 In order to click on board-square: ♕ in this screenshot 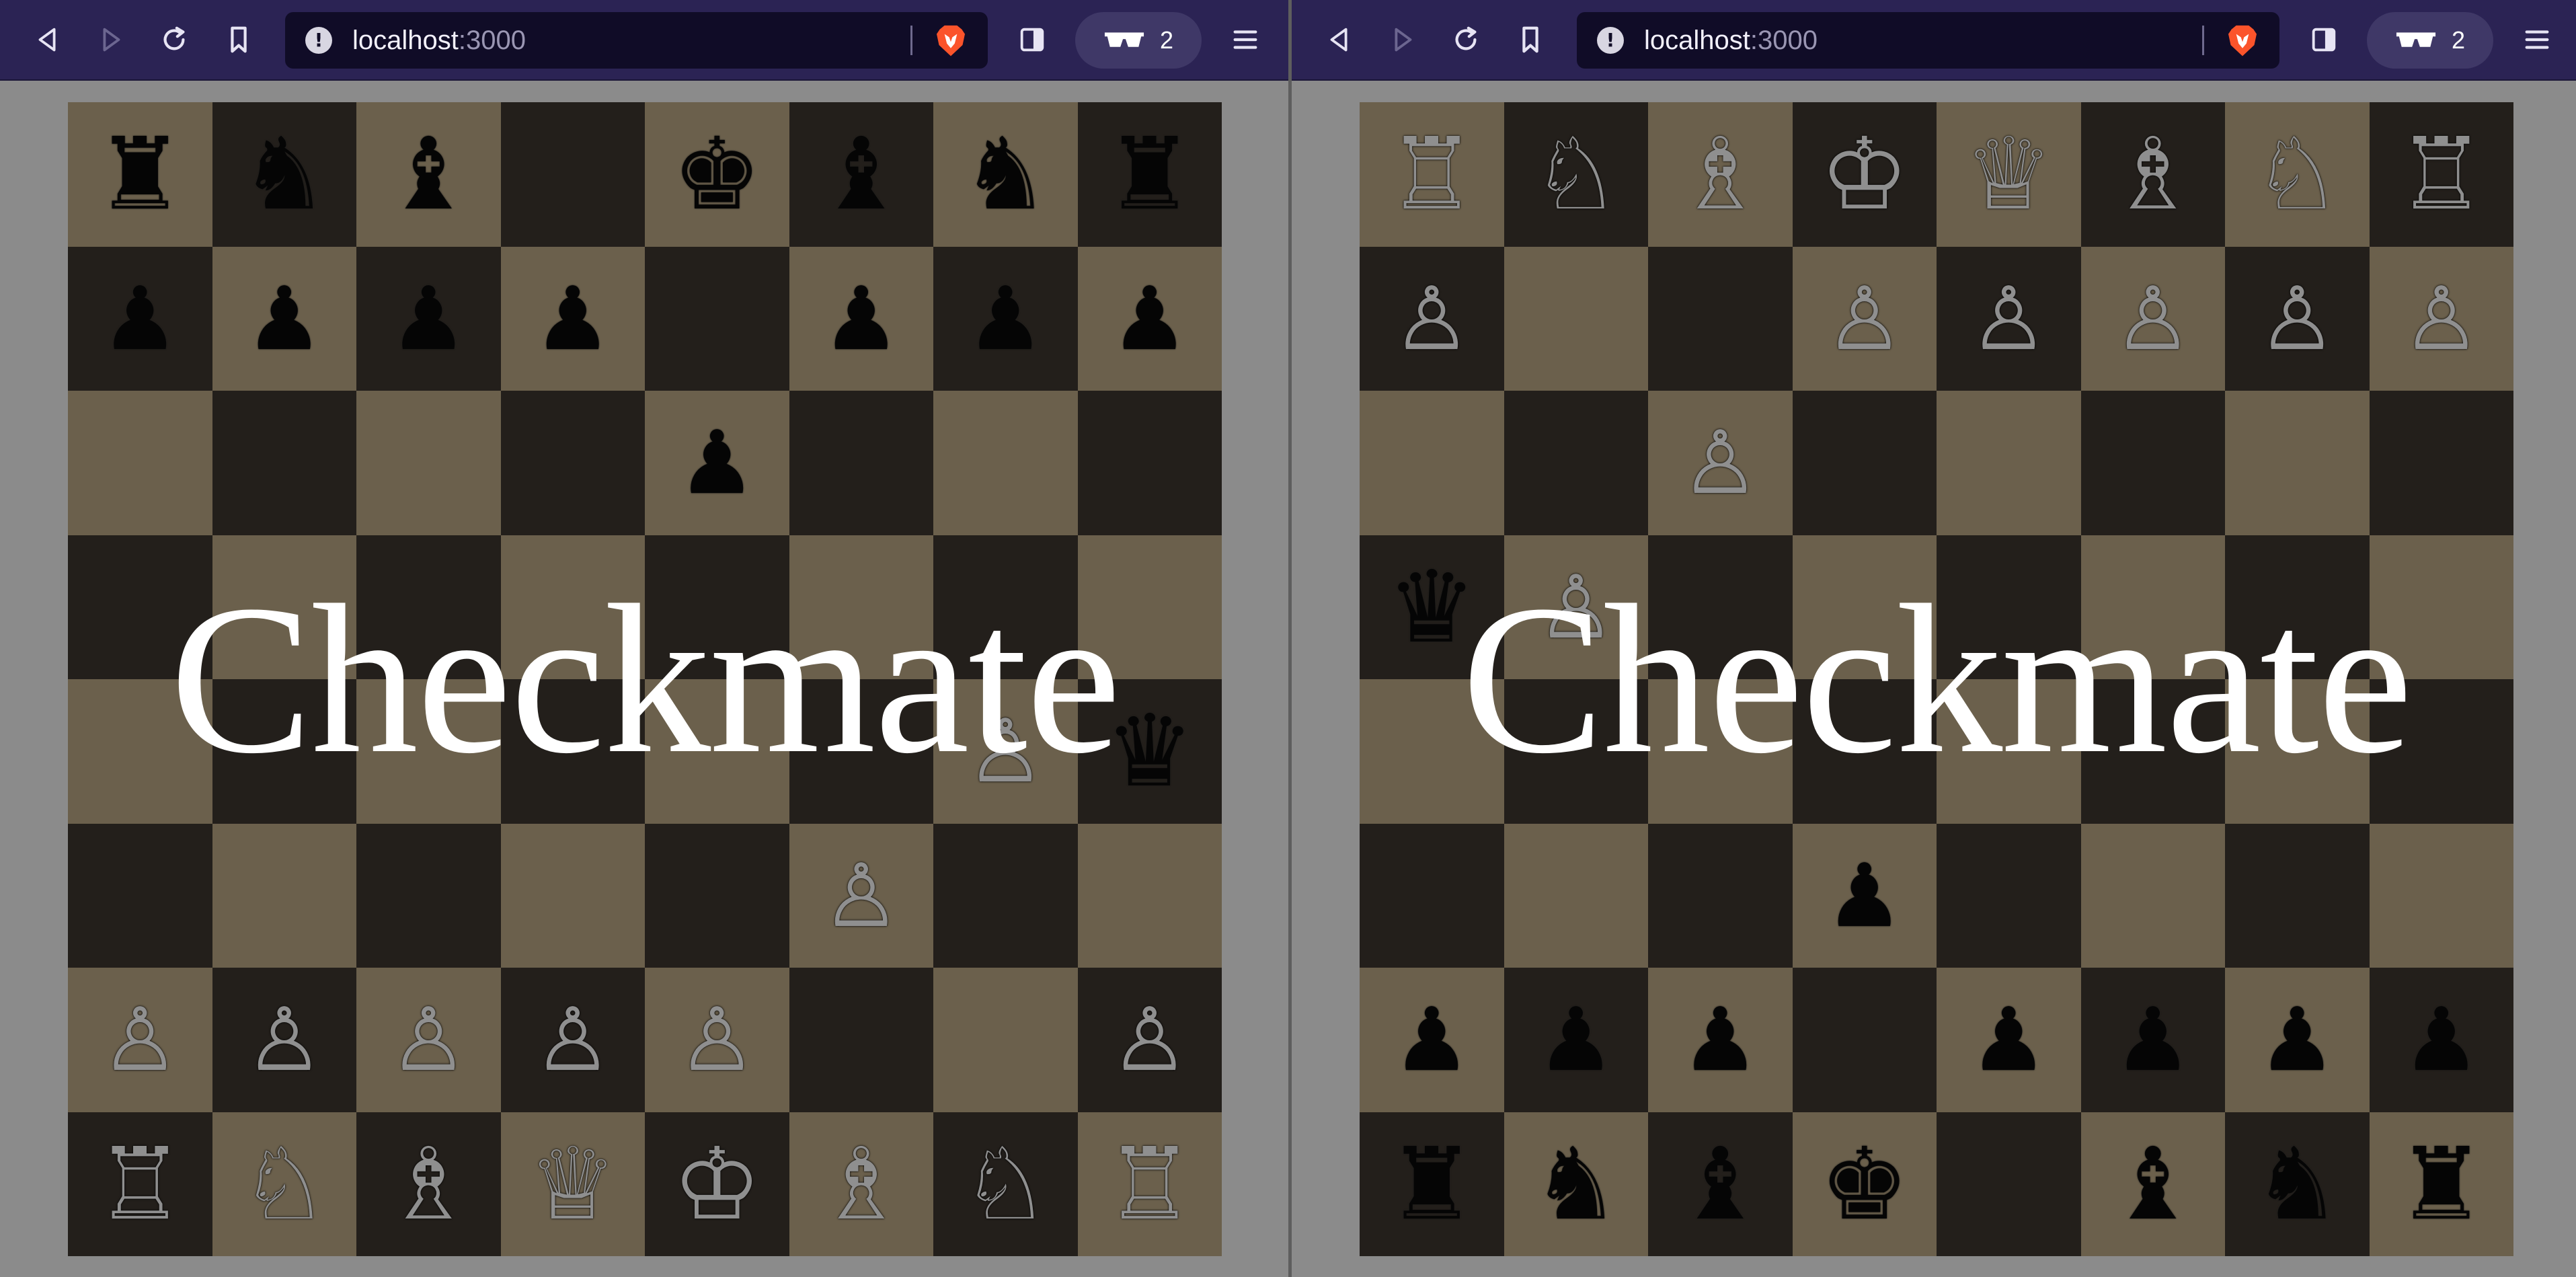, I will do `click(2009, 174)`.